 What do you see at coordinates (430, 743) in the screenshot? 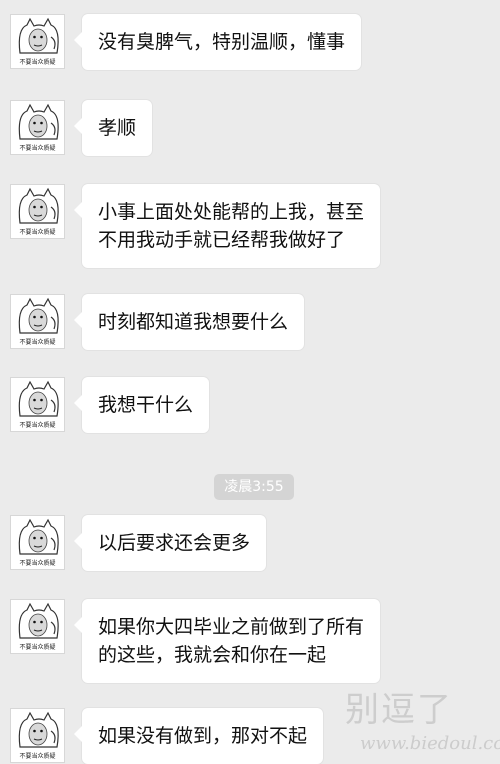
I see `watermark-url: www.biedoul.com` at bounding box center [430, 743].